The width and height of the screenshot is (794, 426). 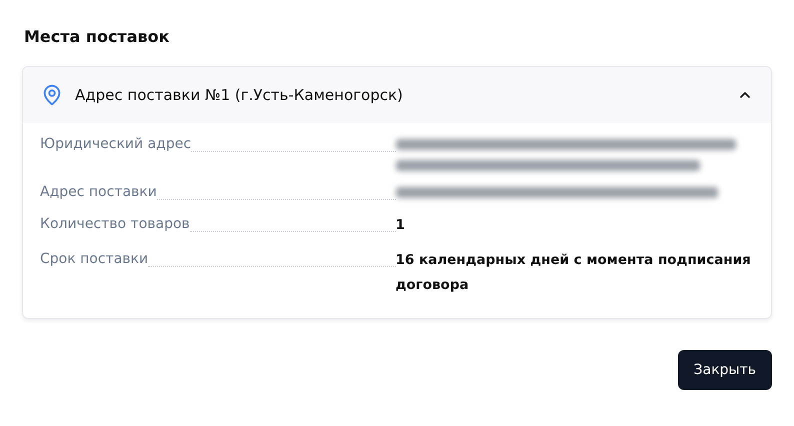 I want to click on field-label: Количество товаров, so click(x=115, y=224).